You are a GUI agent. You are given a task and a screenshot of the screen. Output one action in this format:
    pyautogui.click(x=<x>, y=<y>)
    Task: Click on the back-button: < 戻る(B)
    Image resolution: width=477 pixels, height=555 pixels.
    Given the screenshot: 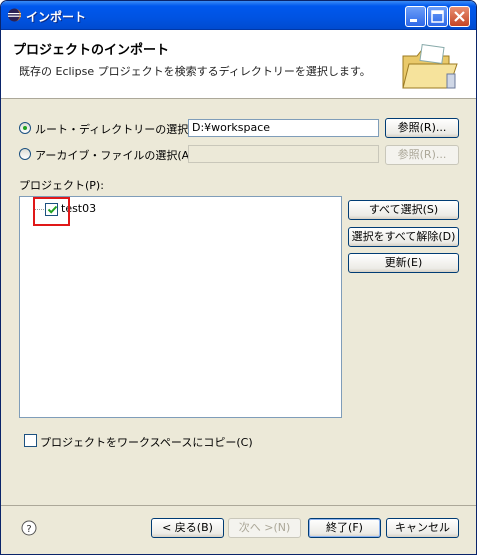 What is the action you would take?
    pyautogui.click(x=187, y=528)
    